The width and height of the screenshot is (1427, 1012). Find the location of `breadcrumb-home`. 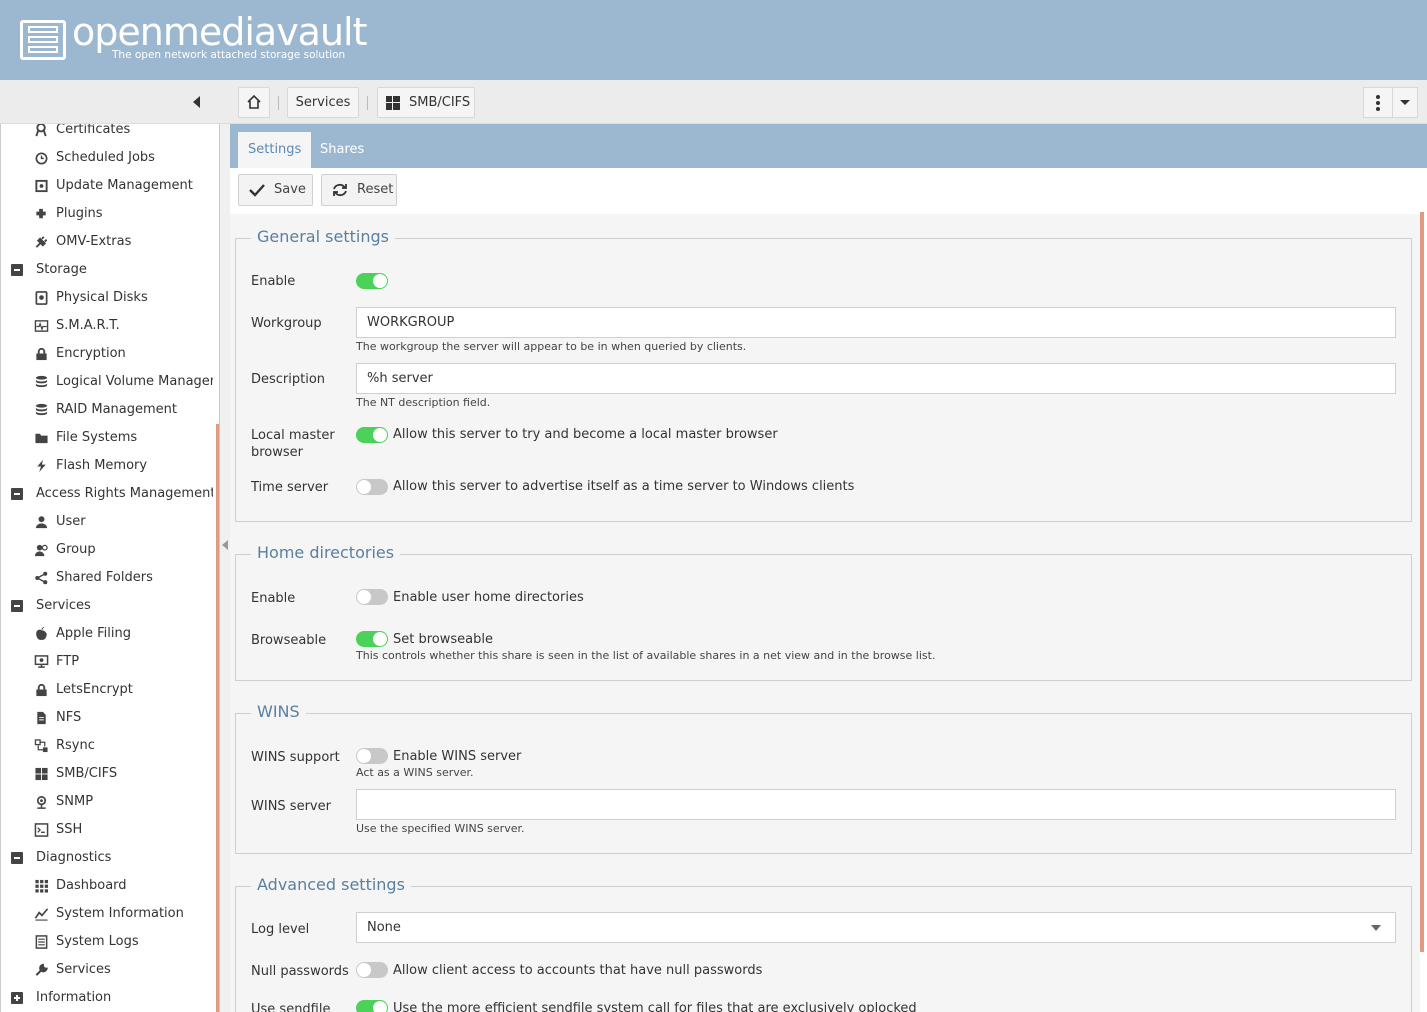

breadcrumb-home is located at coordinates (254, 102).